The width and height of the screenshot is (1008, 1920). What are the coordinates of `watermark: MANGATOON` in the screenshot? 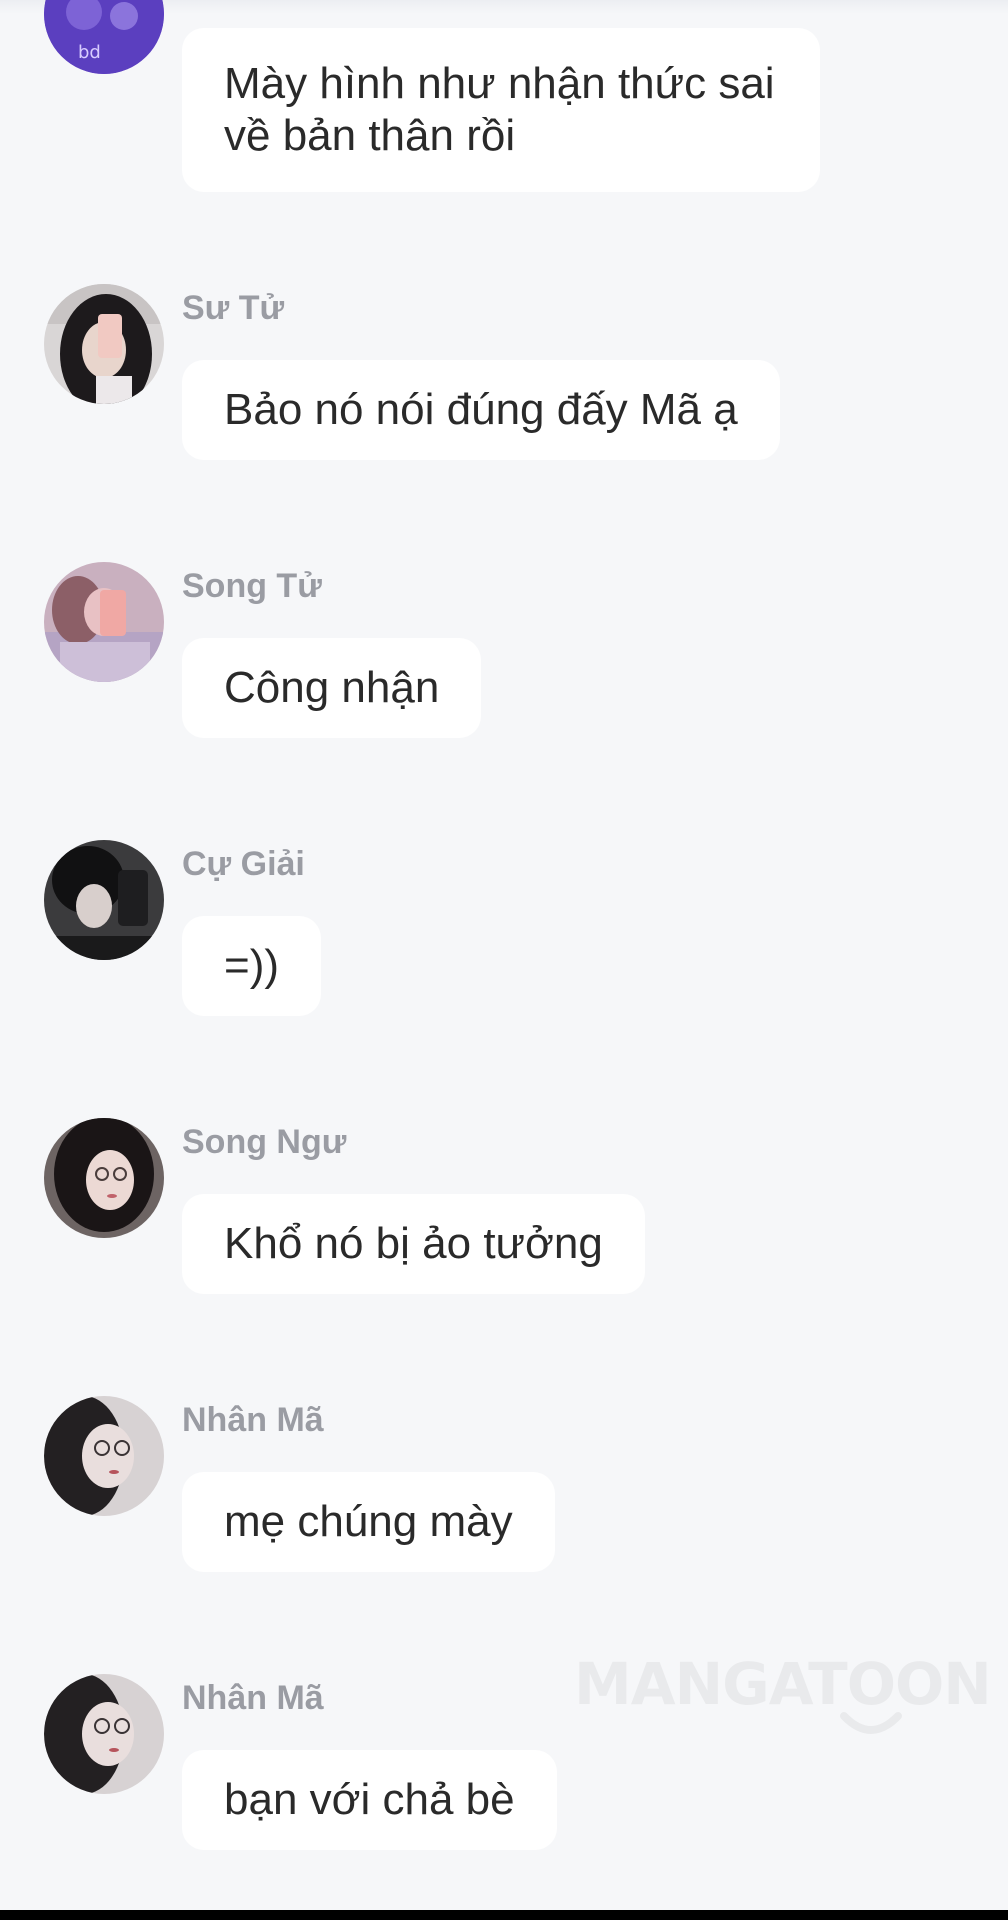 It's located at (783, 1700).